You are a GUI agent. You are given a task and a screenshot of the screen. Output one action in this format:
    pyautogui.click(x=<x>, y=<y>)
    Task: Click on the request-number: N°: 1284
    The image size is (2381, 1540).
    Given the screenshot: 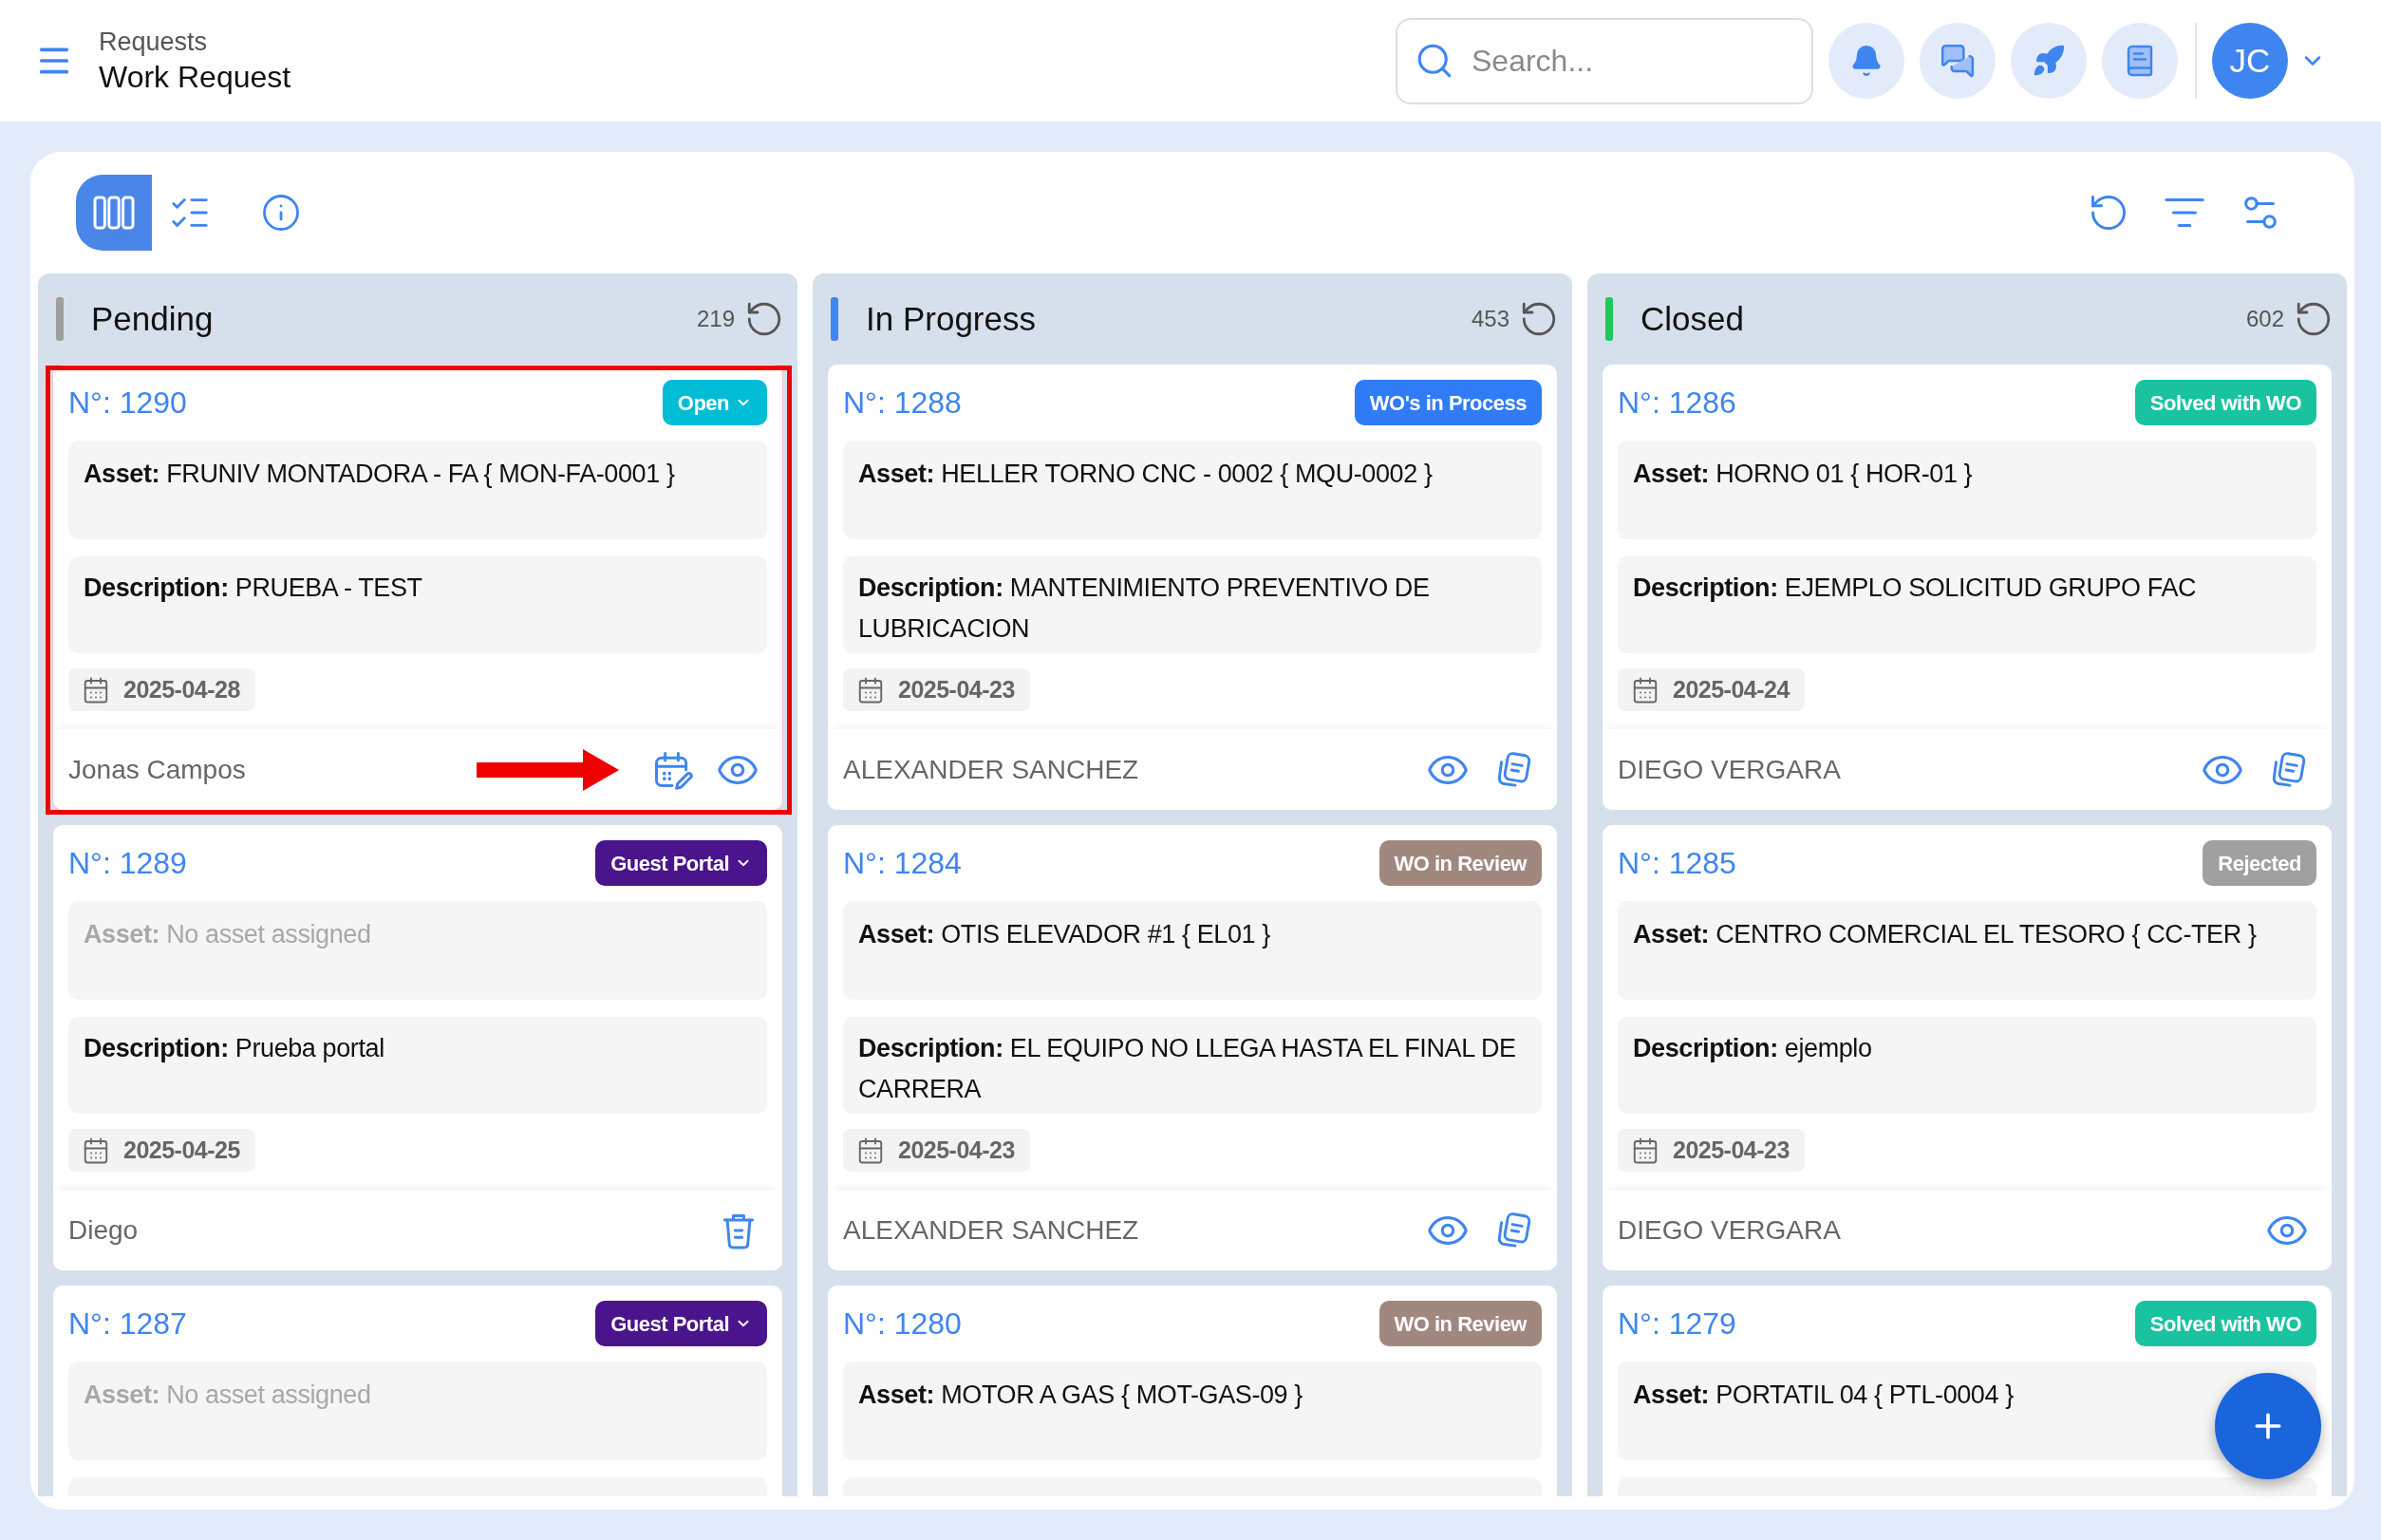 What is the action you would take?
    pyautogui.click(x=903, y=863)
    